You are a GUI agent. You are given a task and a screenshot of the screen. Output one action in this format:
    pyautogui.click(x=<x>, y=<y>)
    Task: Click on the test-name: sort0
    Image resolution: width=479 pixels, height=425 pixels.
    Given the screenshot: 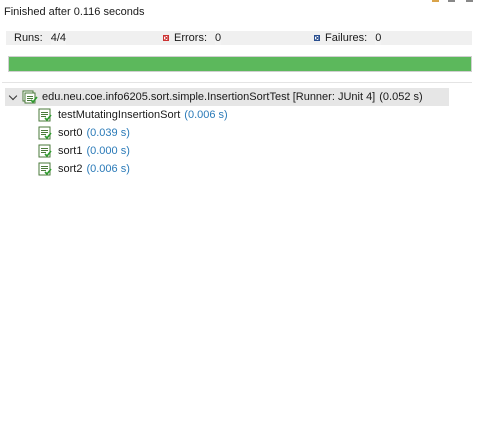 What is the action you would take?
    pyautogui.click(x=70, y=133)
    